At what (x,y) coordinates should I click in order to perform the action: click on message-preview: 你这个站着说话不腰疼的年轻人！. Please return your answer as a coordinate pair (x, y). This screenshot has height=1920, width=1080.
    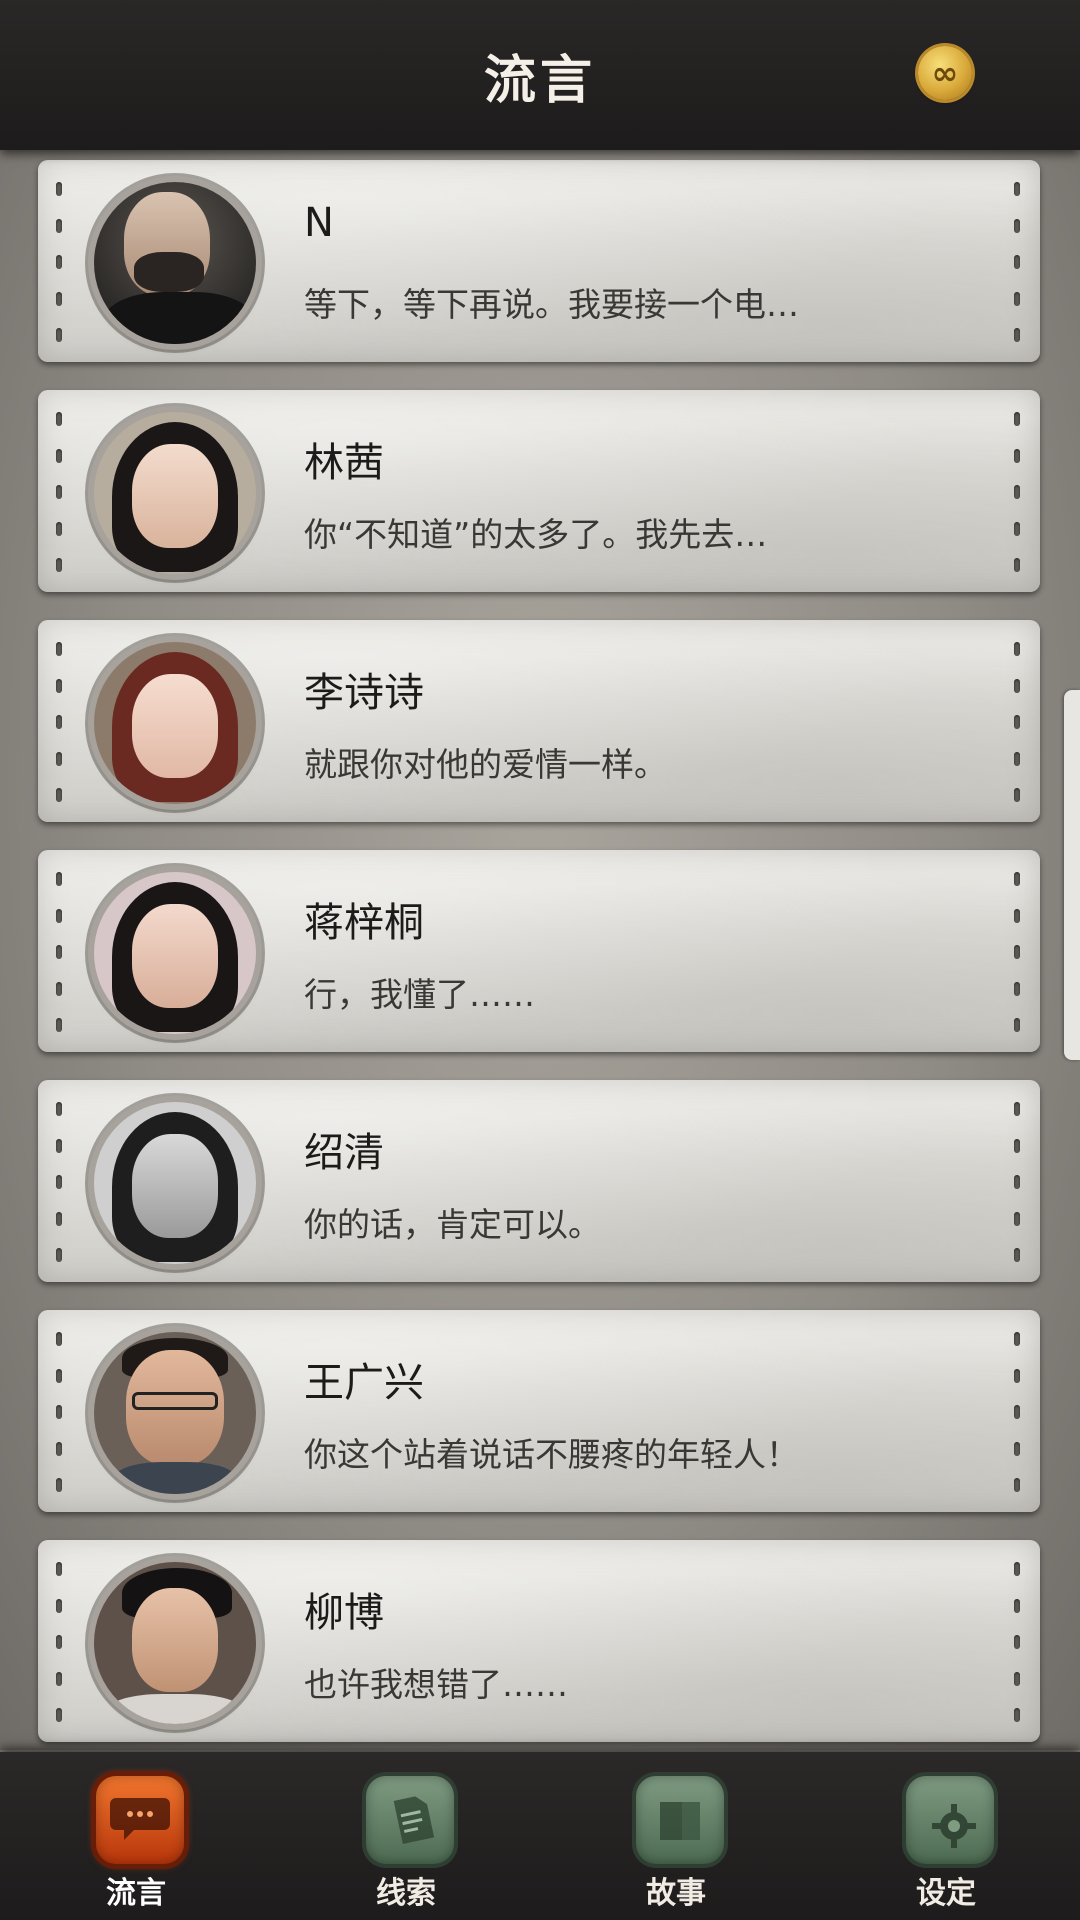
    Looking at the image, I should click on (551, 1454).